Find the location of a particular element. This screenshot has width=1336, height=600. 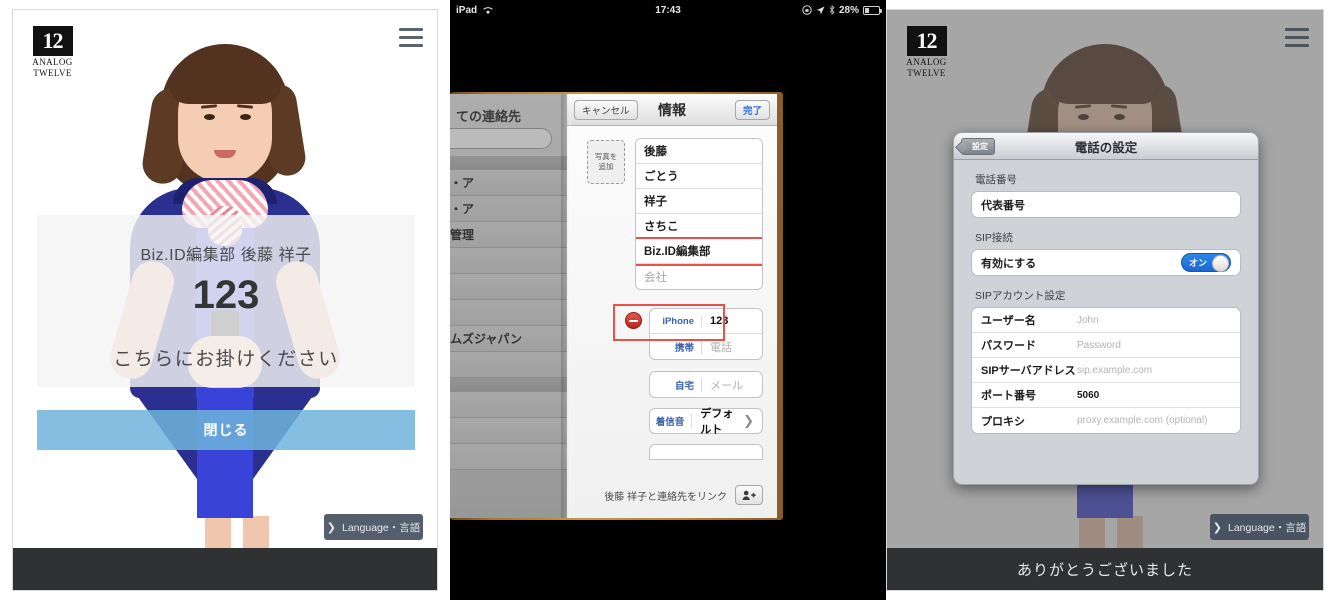

phone-value: 123 is located at coordinates (719, 321).